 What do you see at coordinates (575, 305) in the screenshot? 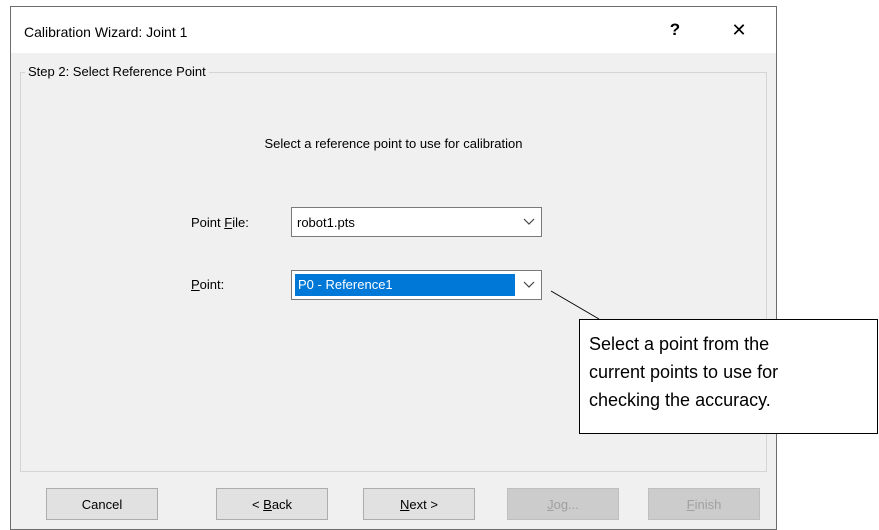
I see `callout-leader-line` at bounding box center [575, 305].